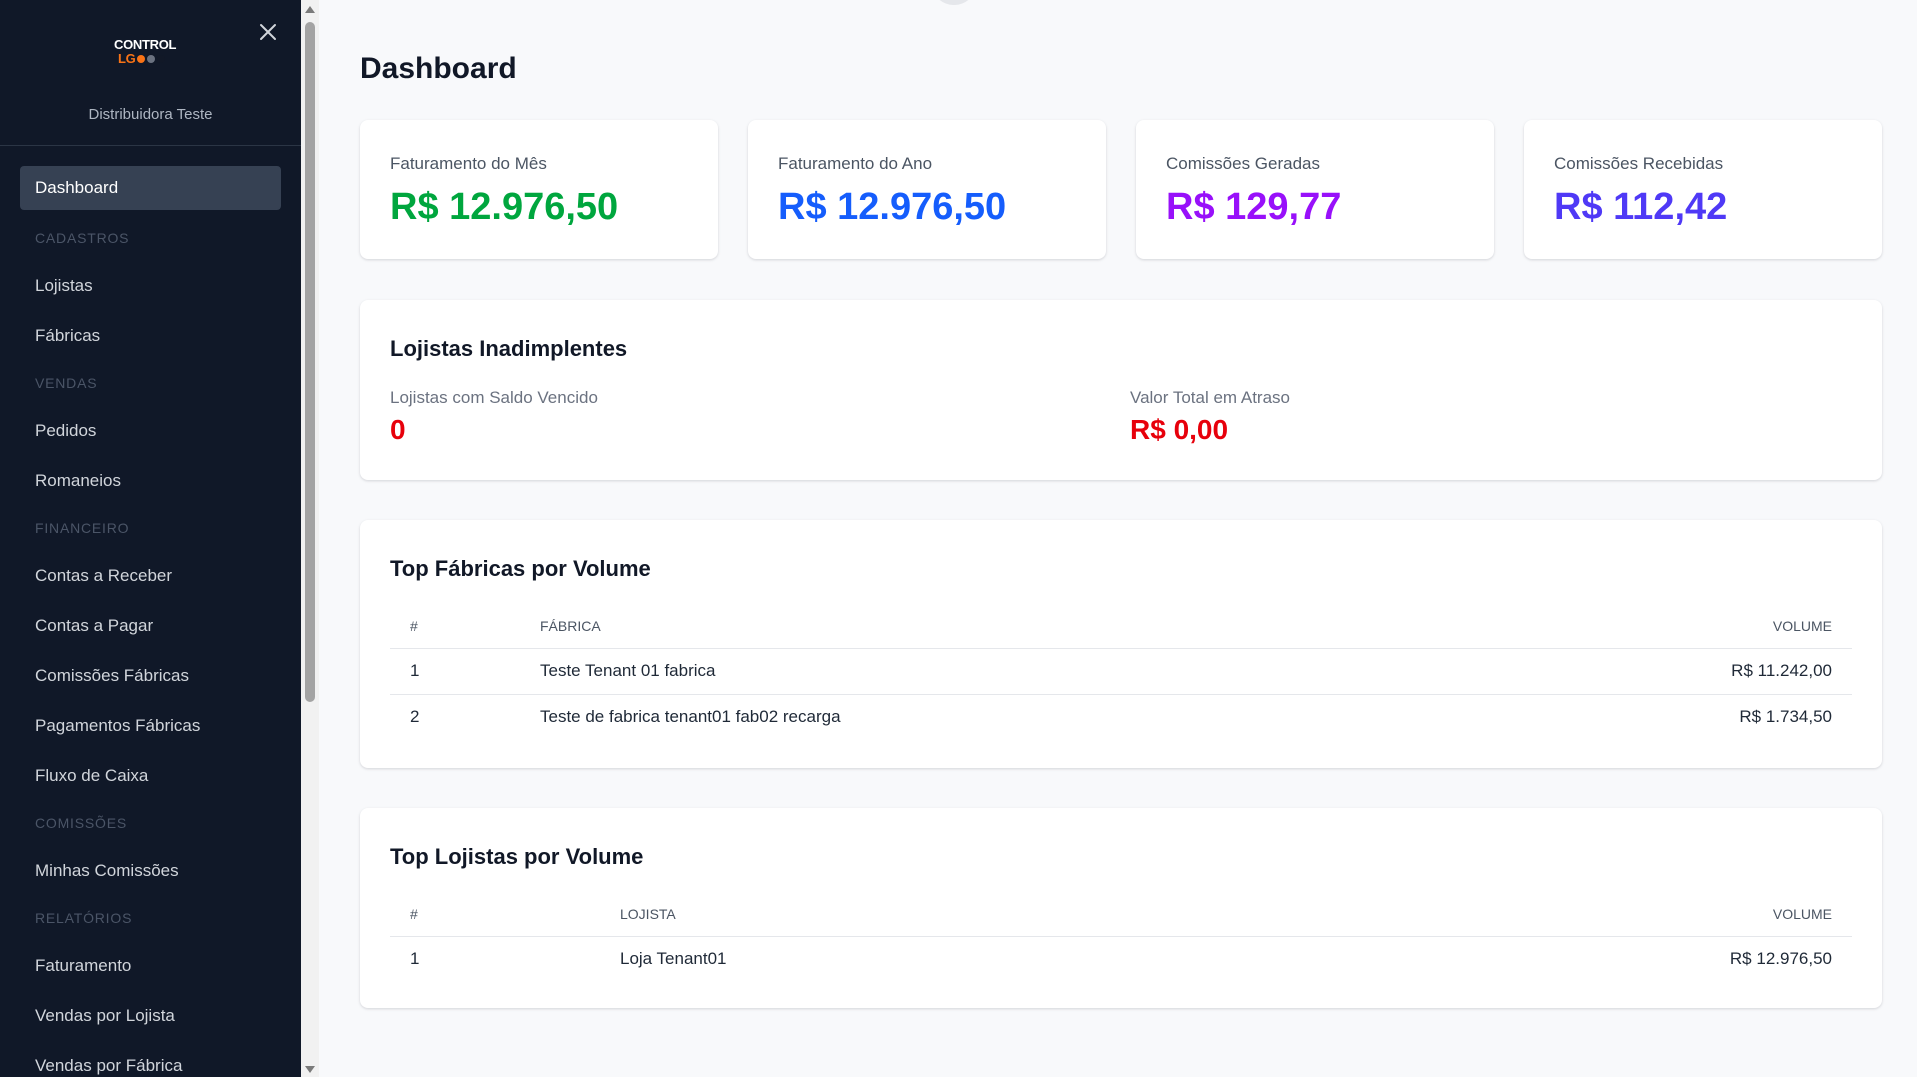  I want to click on user-avatar, so click(954, 2).